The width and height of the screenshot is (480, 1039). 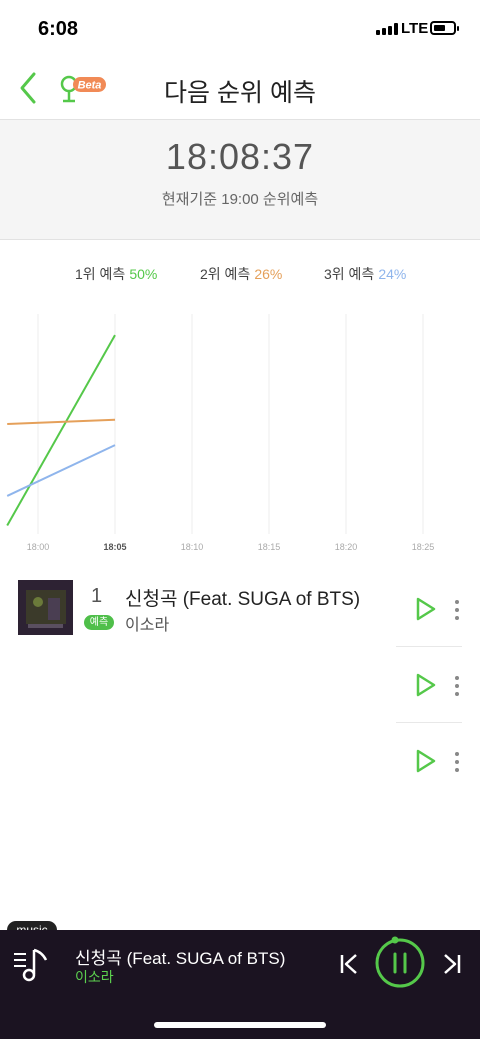 I want to click on prediction-badge: 예측, so click(x=99, y=622).